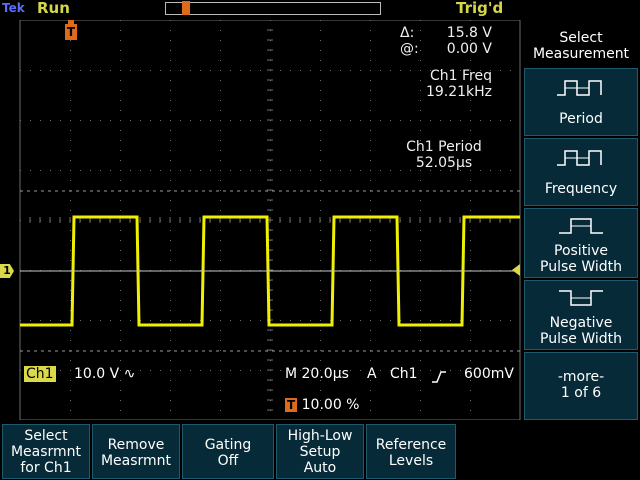 The height and width of the screenshot is (480, 640). What do you see at coordinates (411, 451) in the screenshot?
I see `reference-levels-button: Reference Levels` at bounding box center [411, 451].